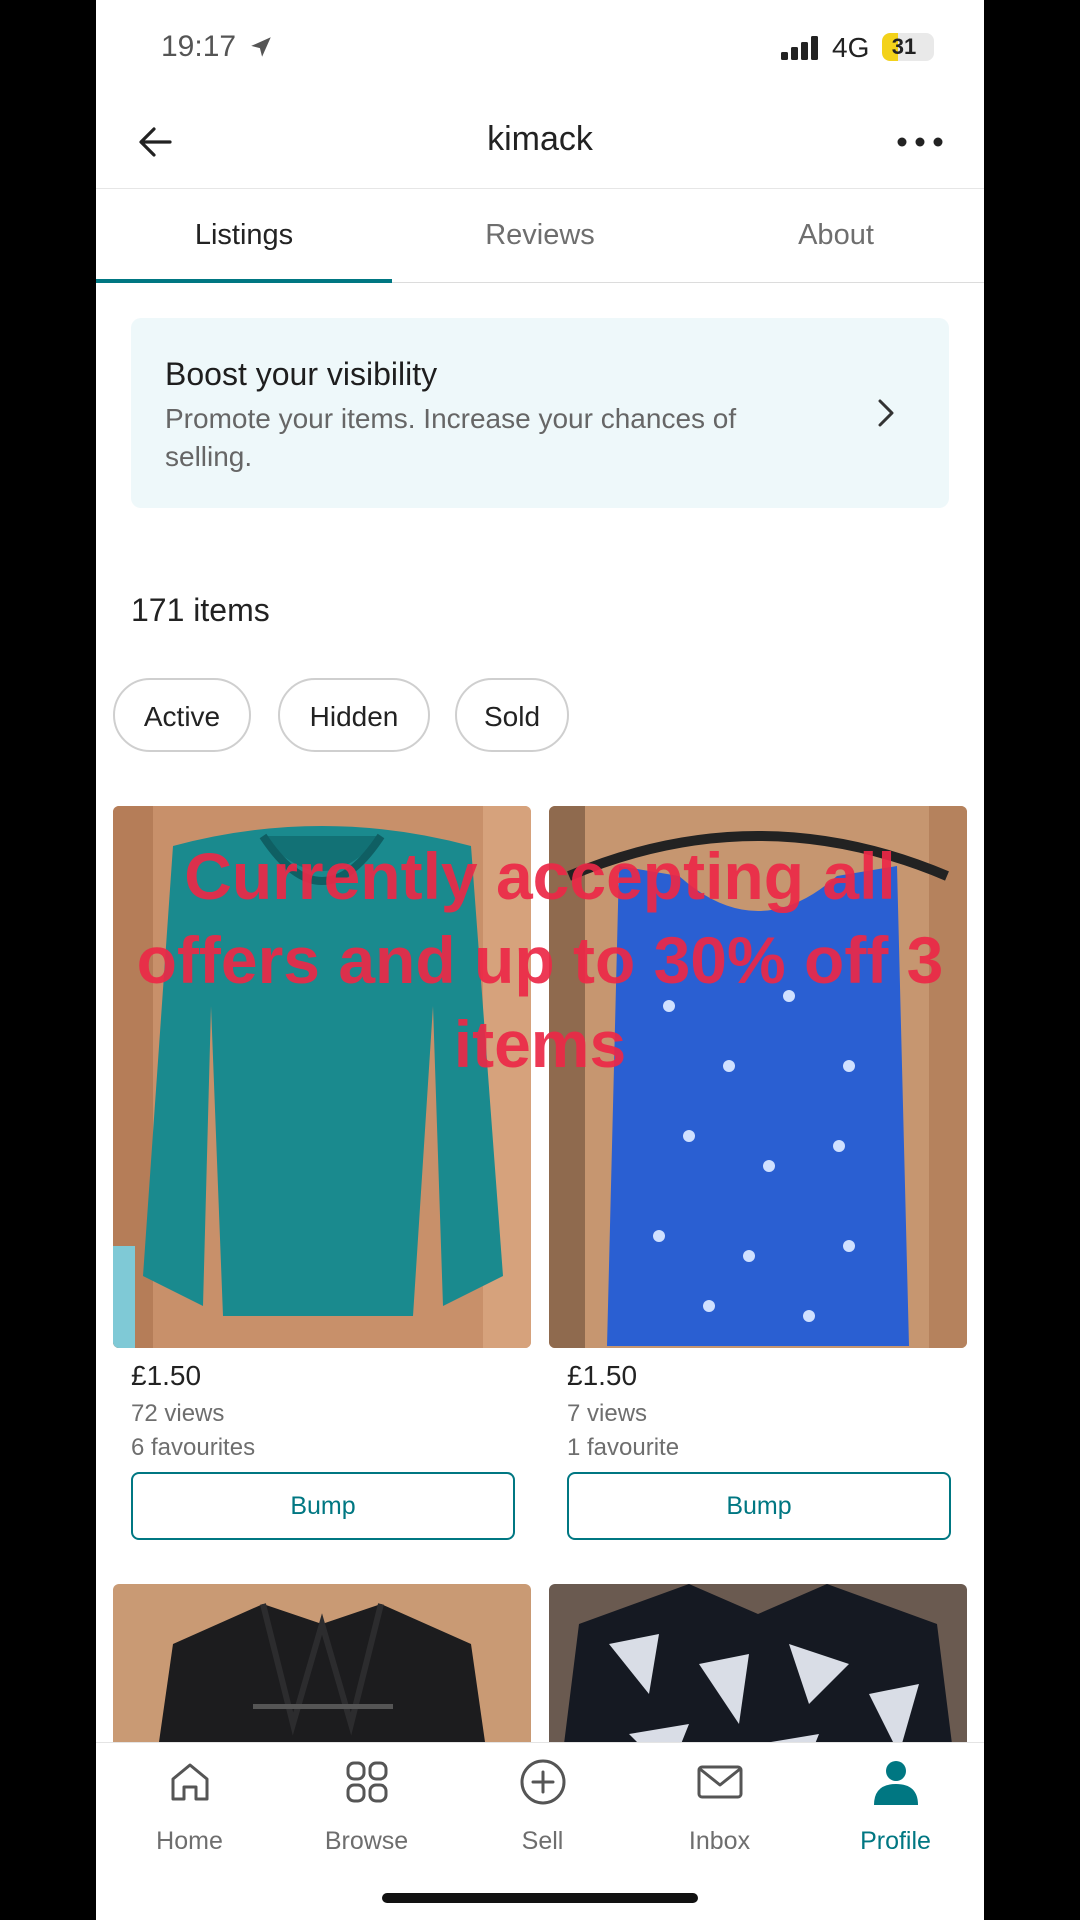  Describe the element at coordinates (895, 1841) in the screenshot. I see `nav-label: Profile` at that location.